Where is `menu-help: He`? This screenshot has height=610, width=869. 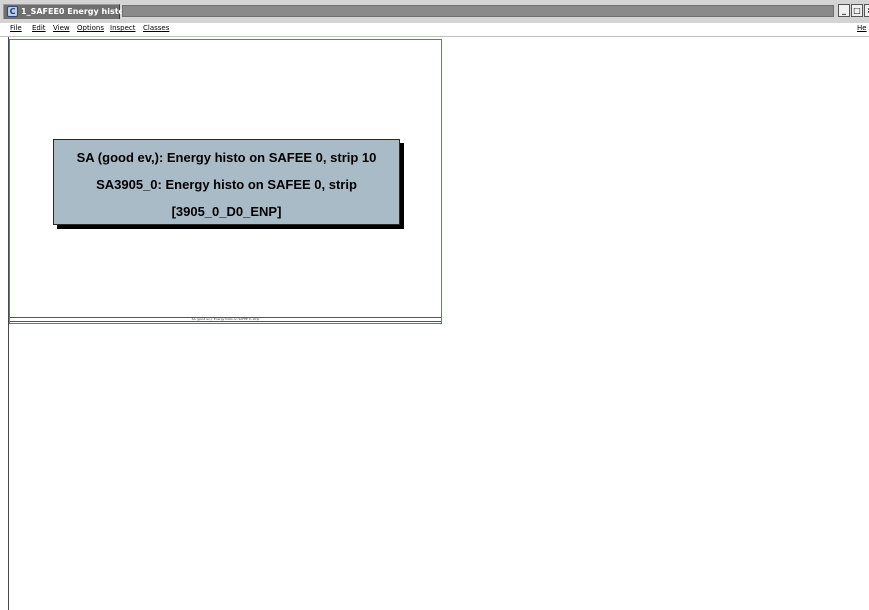 menu-help: He is located at coordinates (862, 28).